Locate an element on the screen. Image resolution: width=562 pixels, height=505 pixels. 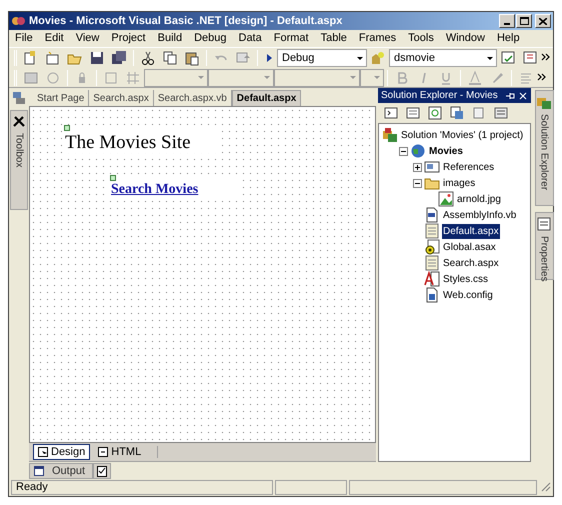
menu-item: Build is located at coordinates (170, 38).